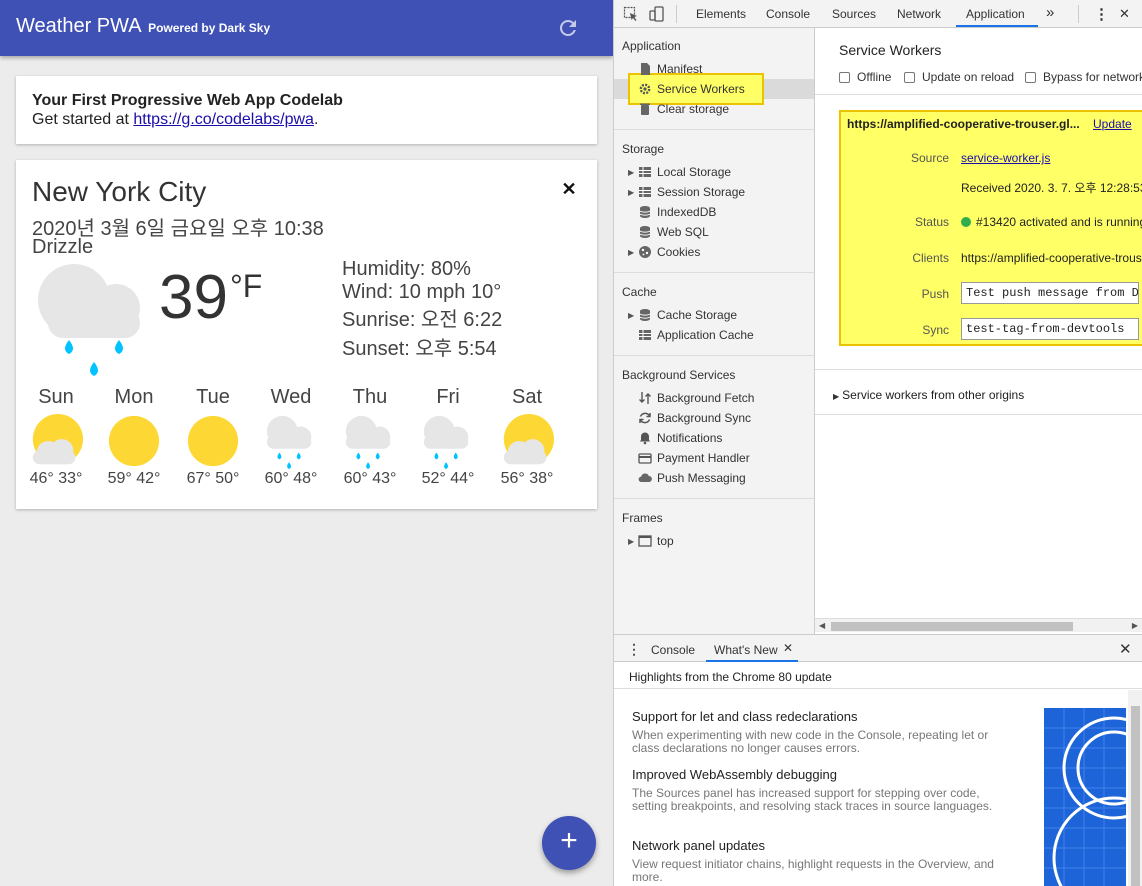 The height and width of the screenshot is (886, 1142). I want to click on sidebar-item-background-sync: Background Sync, so click(689, 418).